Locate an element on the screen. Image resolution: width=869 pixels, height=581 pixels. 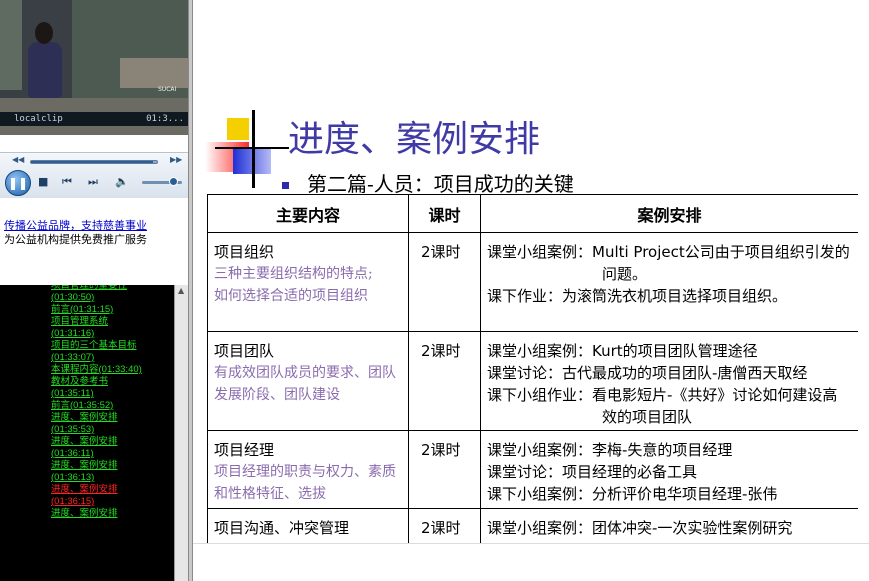
promo-text: 为公益机构提供免费推广服务 is located at coordinates (75, 239).